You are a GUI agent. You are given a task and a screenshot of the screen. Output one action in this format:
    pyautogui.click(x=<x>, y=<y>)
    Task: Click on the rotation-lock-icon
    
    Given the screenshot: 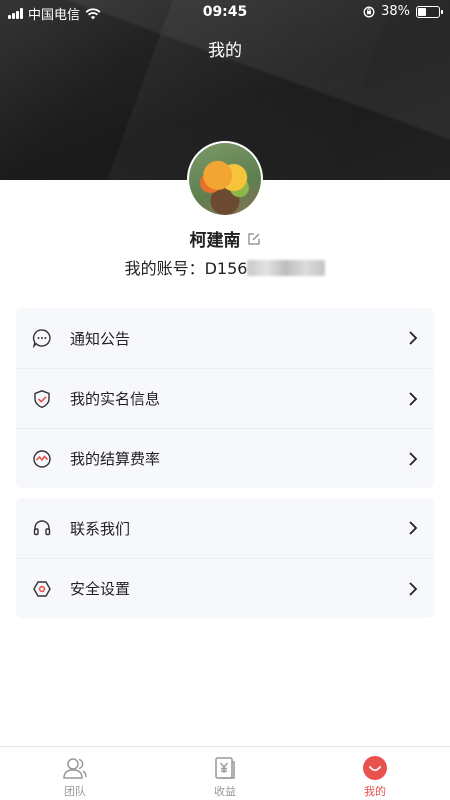 What is the action you would take?
    pyautogui.click(x=369, y=11)
    